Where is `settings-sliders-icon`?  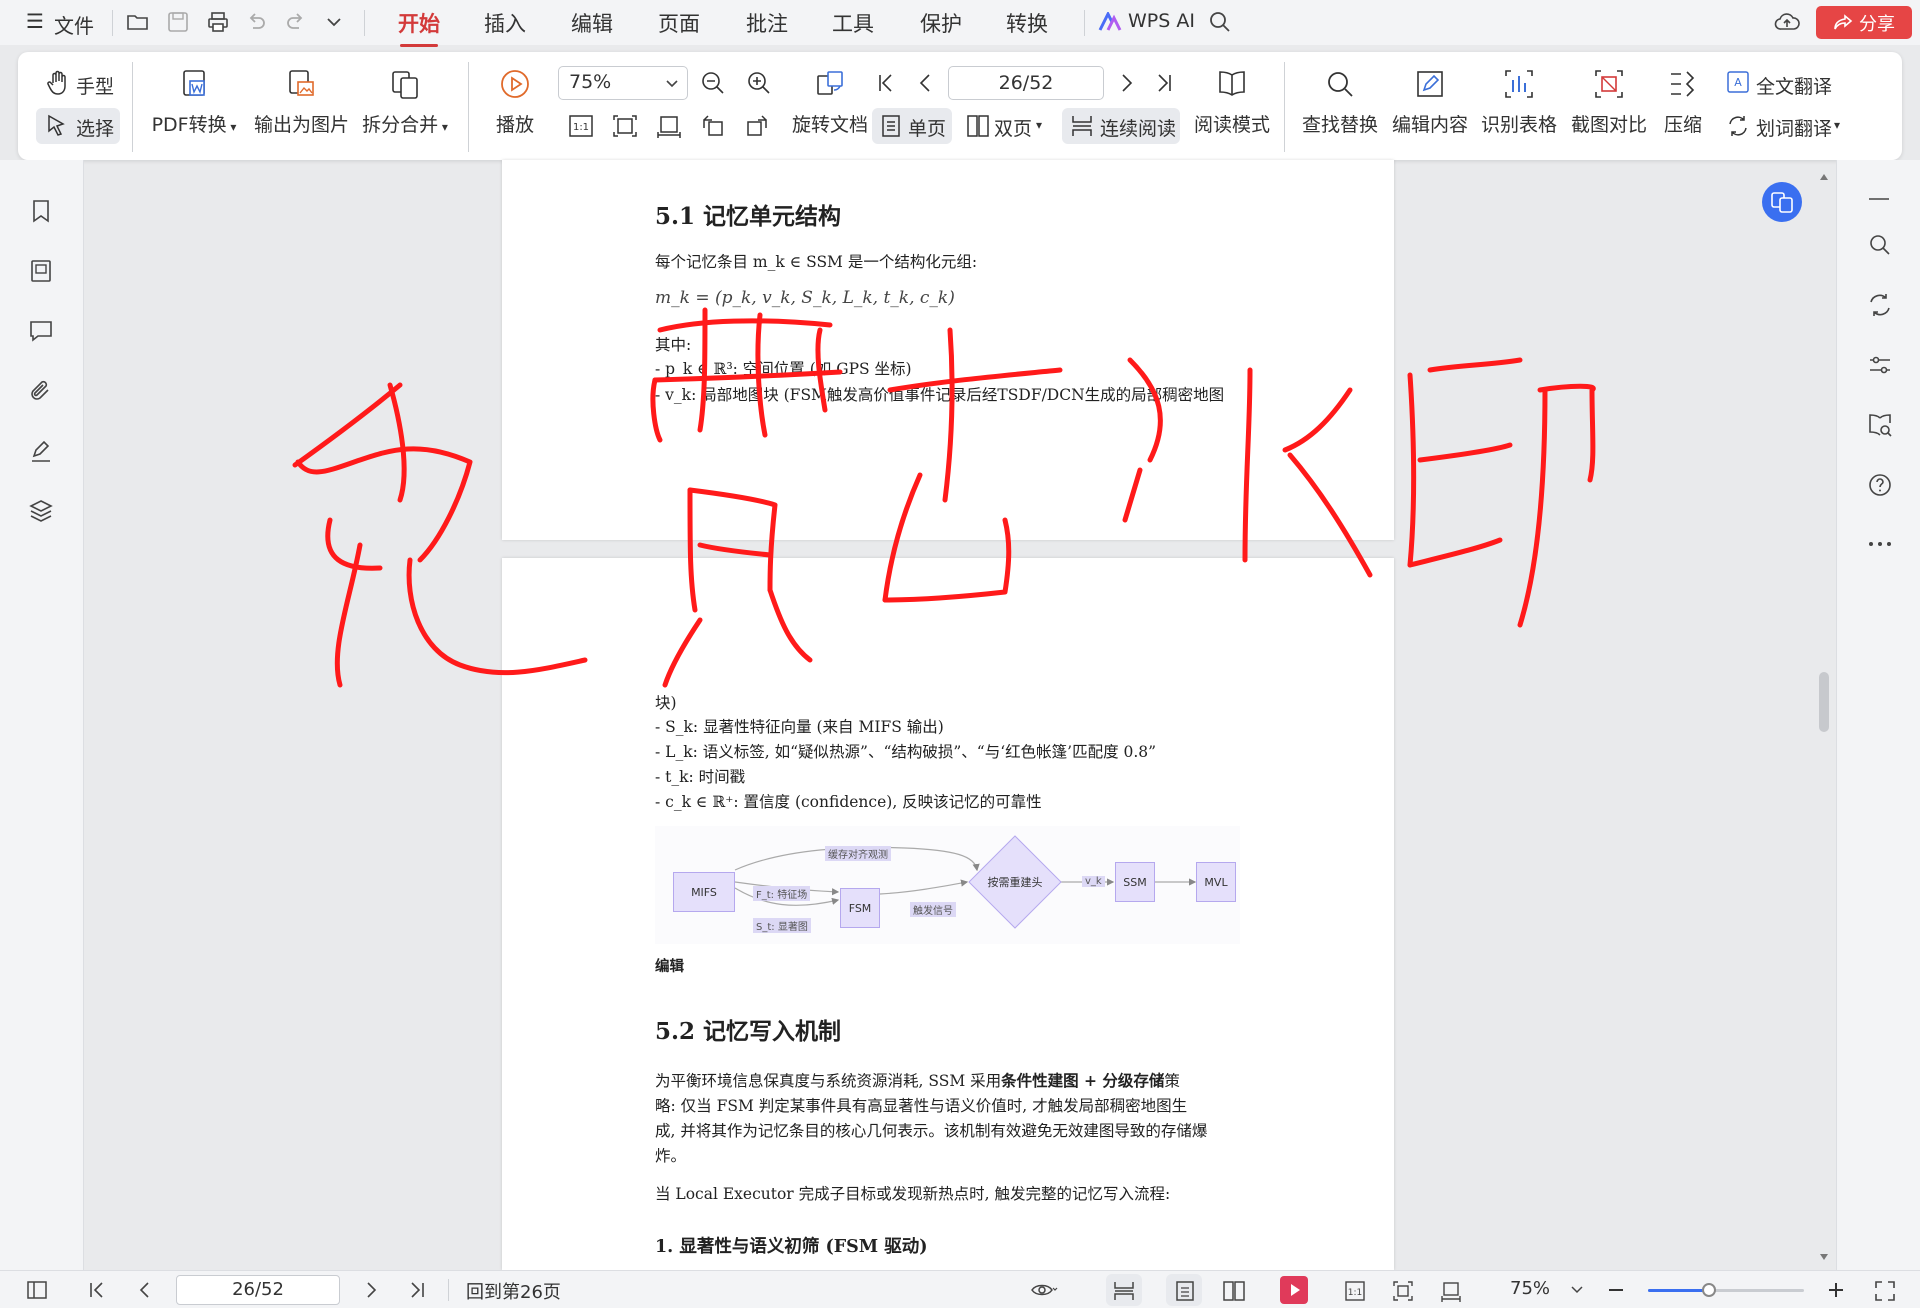 settings-sliders-icon is located at coordinates (1880, 365).